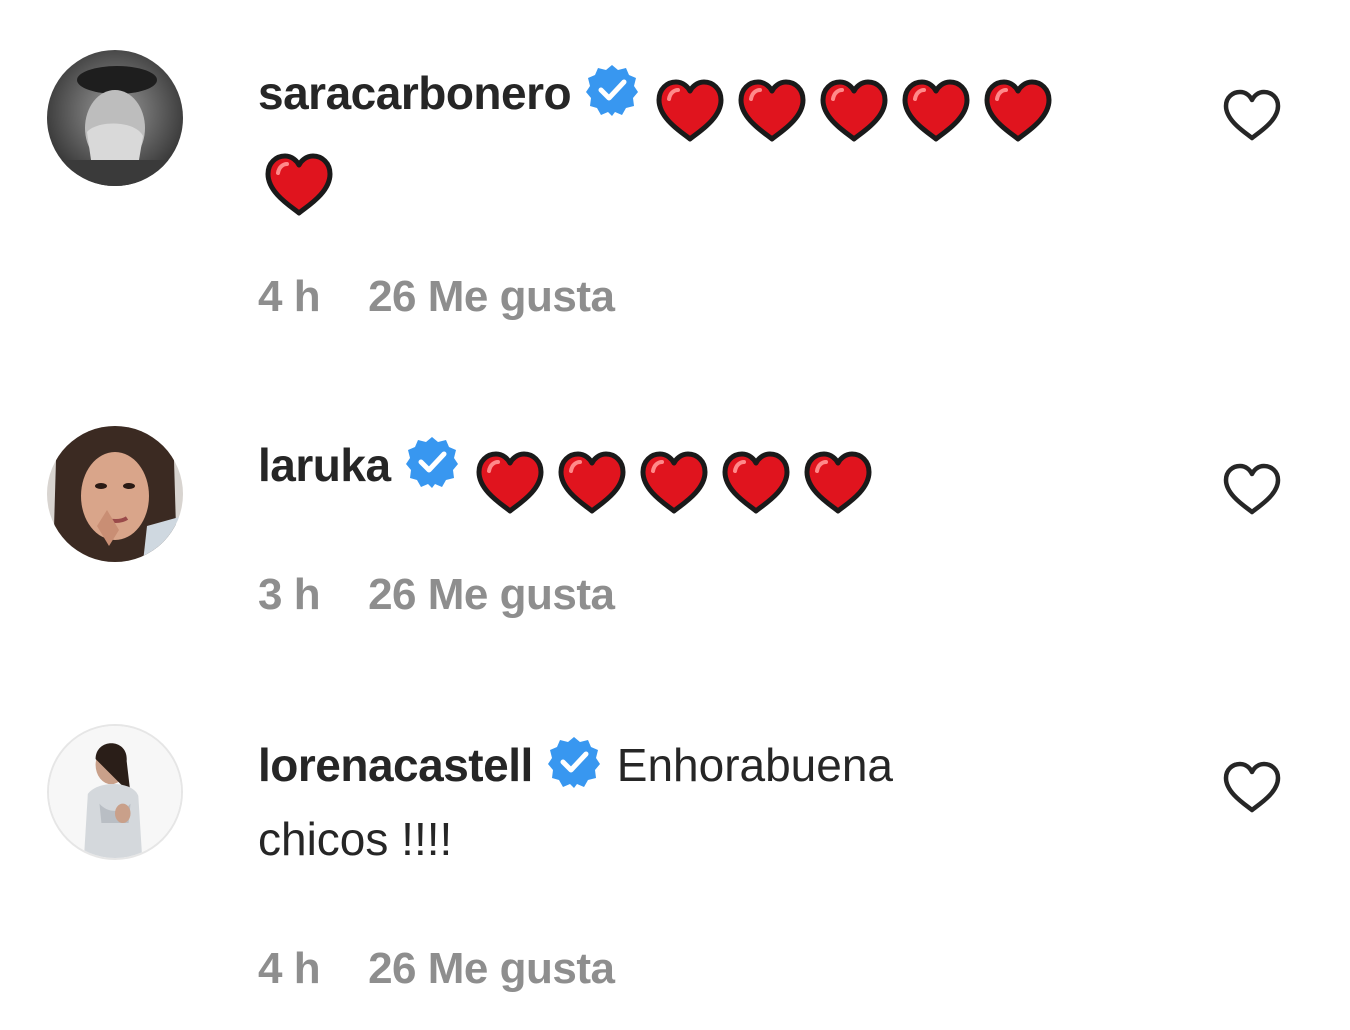  I want to click on comment-body: laruka, so click(708, 472).